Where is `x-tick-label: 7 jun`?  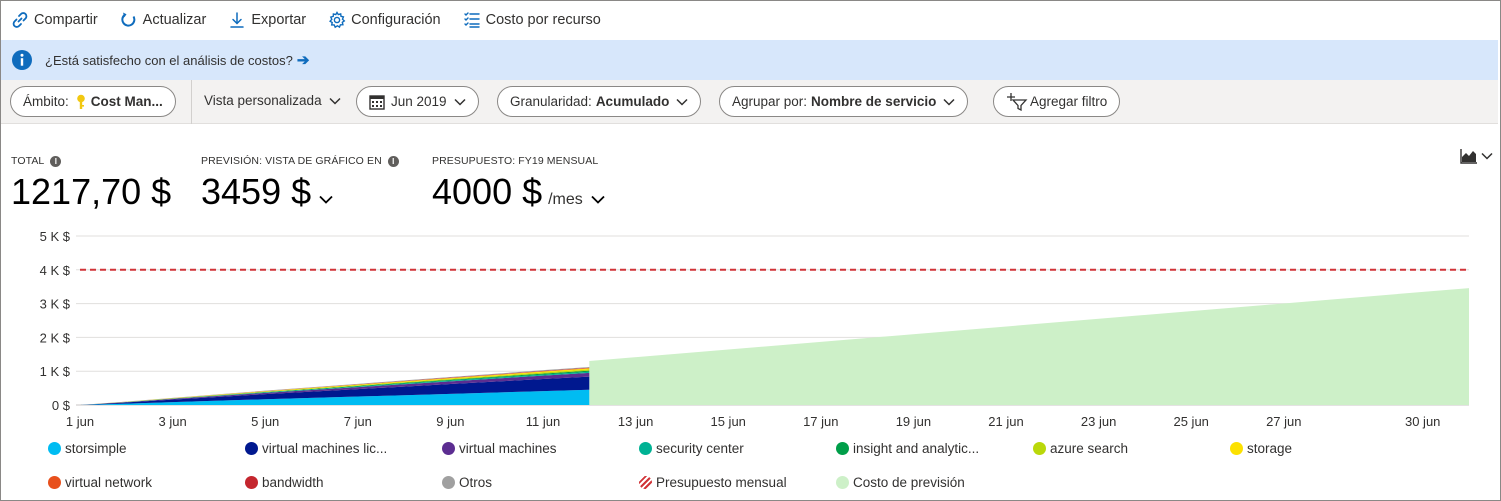 x-tick-label: 7 jun is located at coordinates (358, 421).